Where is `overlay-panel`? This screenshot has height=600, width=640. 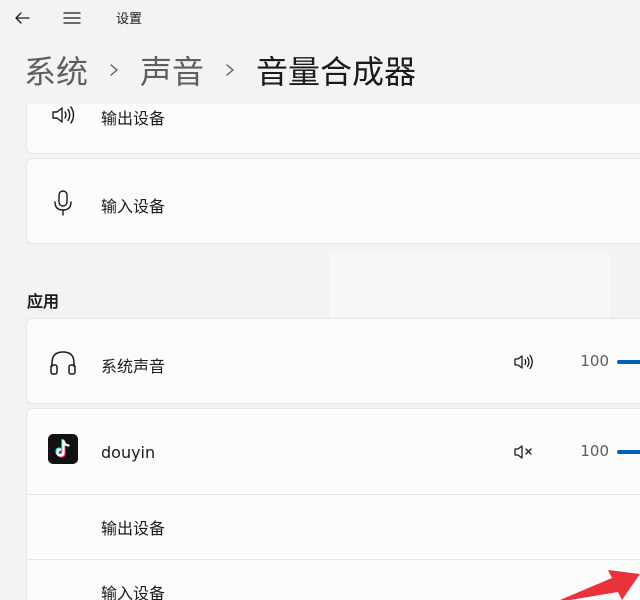
overlay-panel is located at coordinates (470, 288).